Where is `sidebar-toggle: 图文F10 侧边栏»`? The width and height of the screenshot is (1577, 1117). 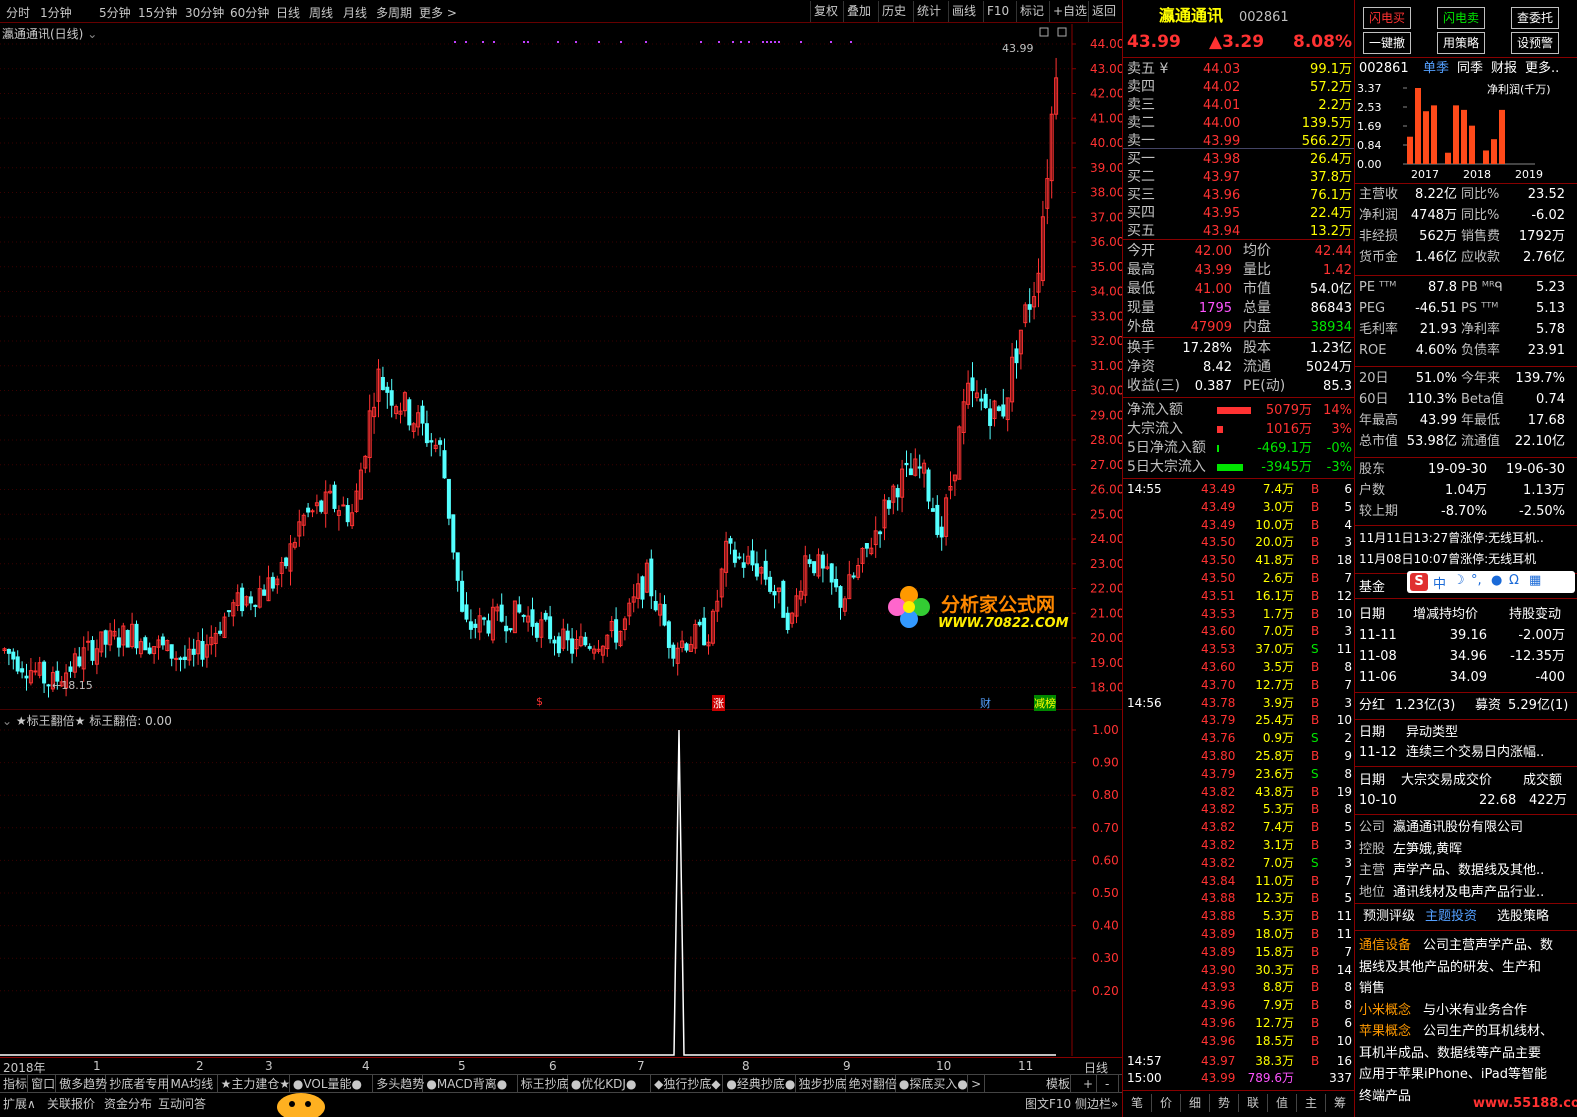 sidebar-toggle: 图文F10 侧边栏» is located at coordinates (1071, 1103).